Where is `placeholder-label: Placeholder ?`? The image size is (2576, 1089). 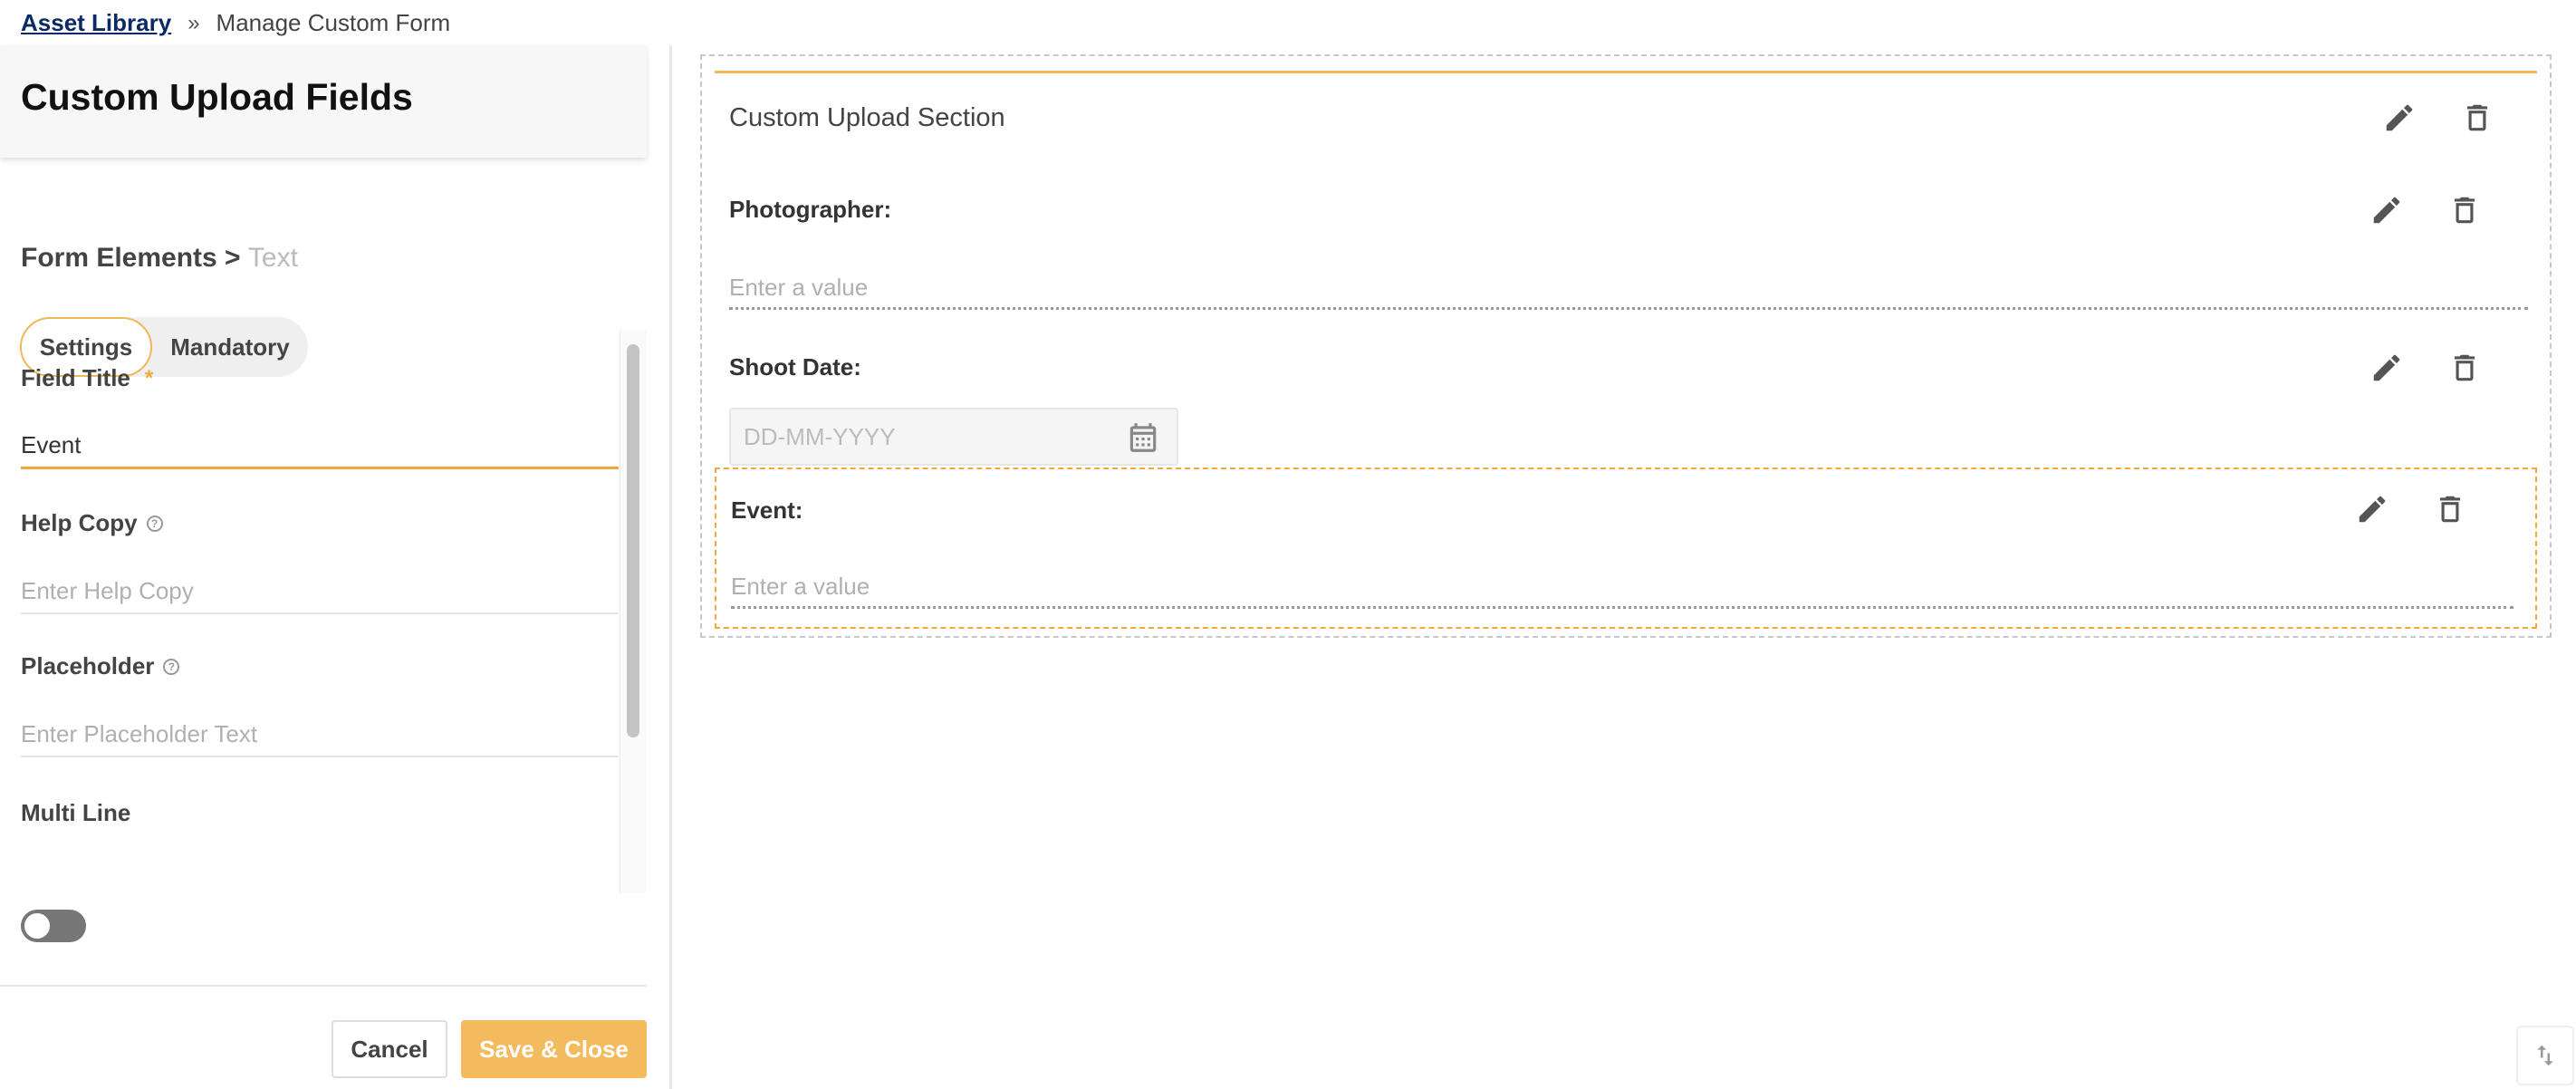
placeholder-label: Placeholder ? is located at coordinates (100, 666).